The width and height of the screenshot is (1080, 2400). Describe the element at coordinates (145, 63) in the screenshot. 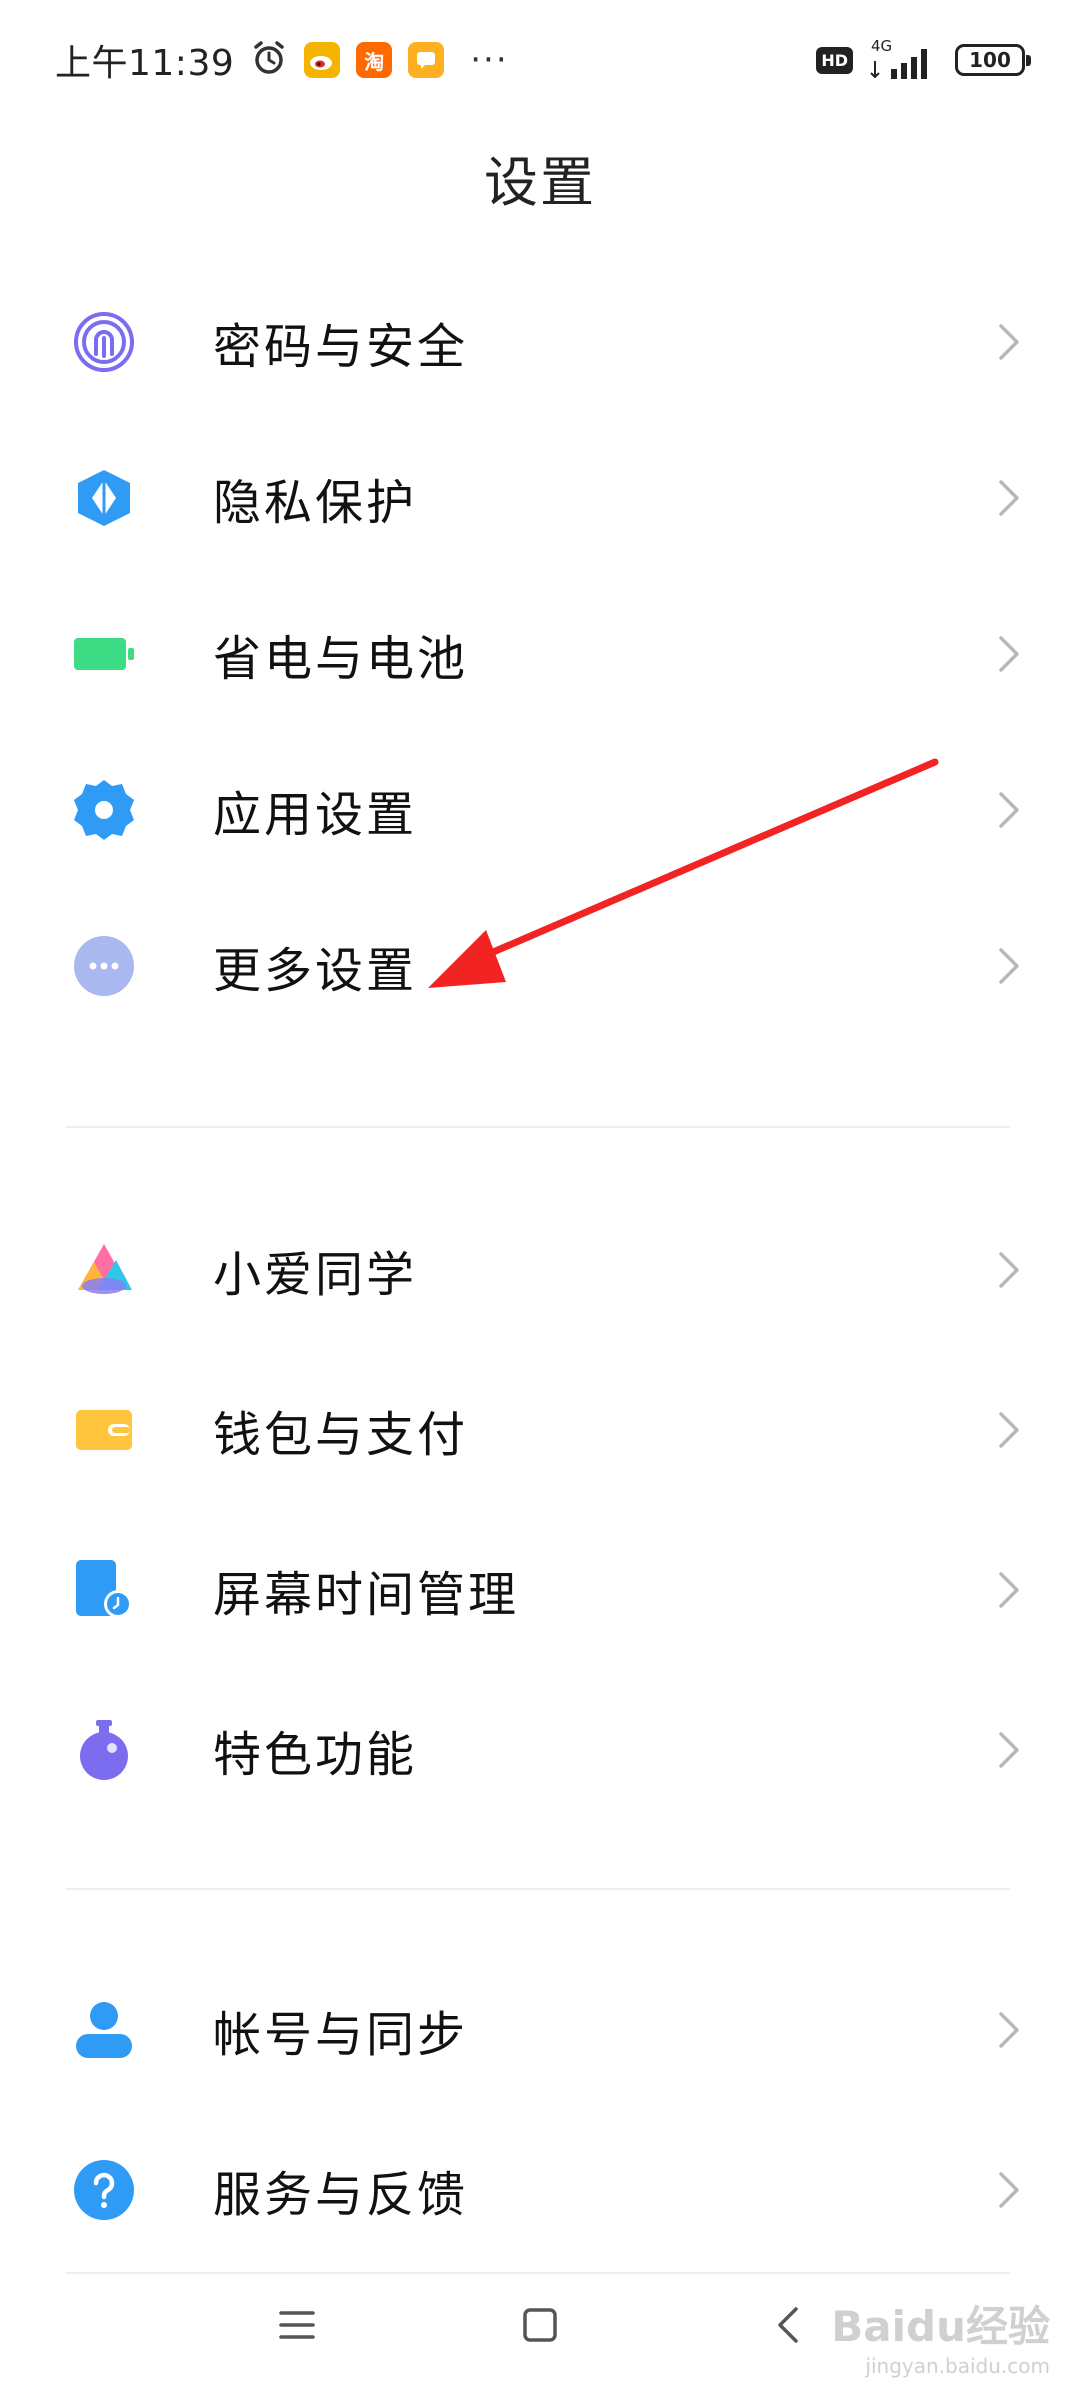

I see `status-time: 上午11:39` at that location.